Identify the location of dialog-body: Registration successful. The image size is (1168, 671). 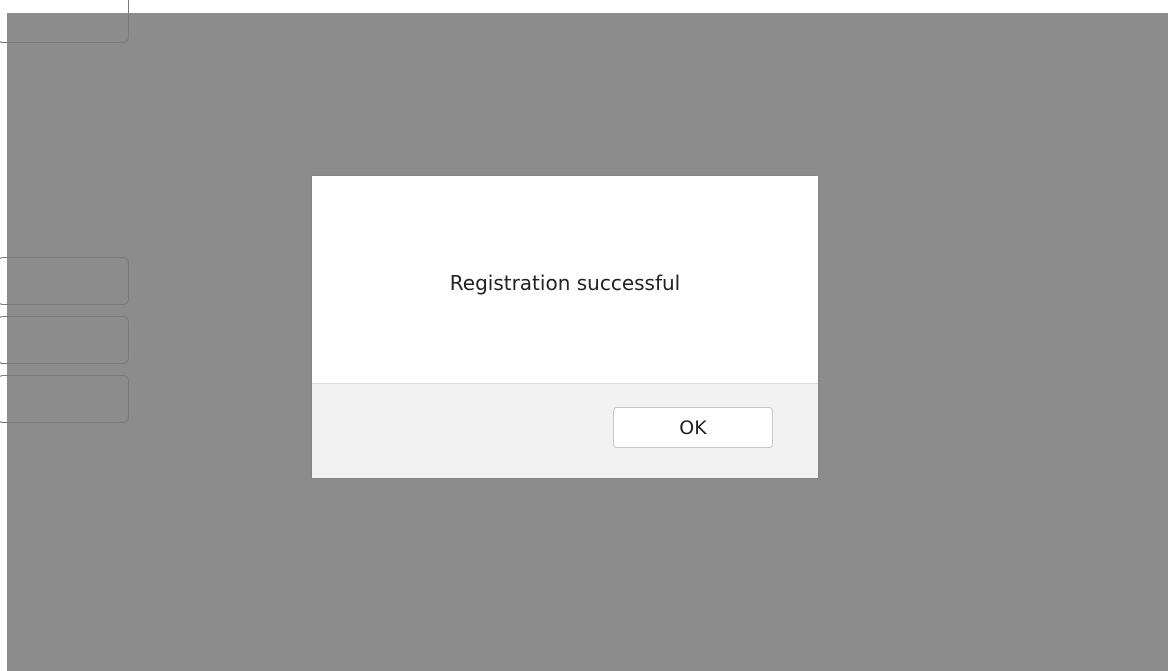
(565, 279).